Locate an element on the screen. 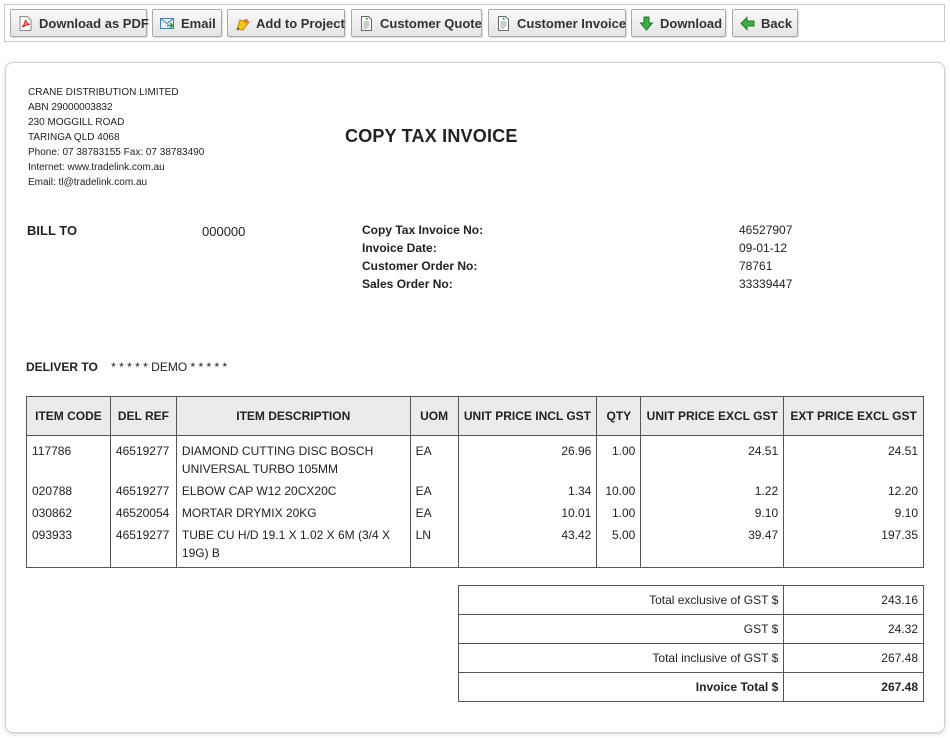 This screenshot has height=738, width=950. sales-order-value: 33339447 is located at coordinates (766, 284).